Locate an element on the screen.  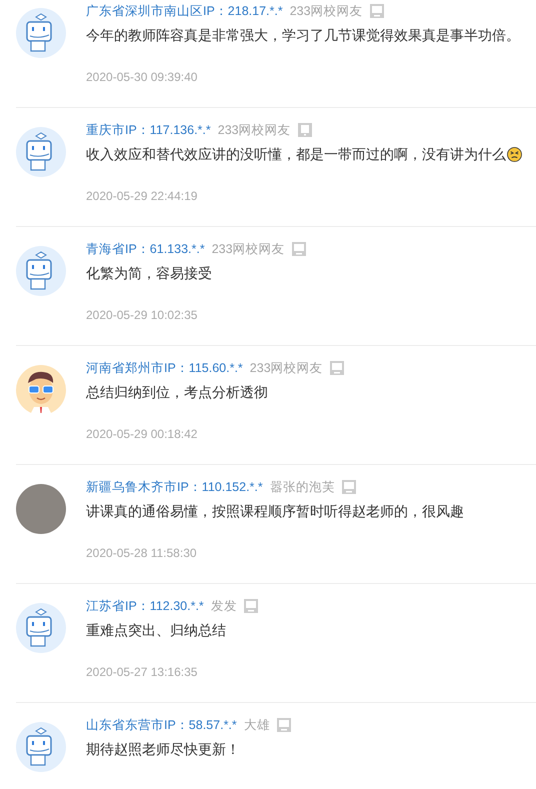
timestamp: 2020-05-29 10:02:35 is located at coordinates (142, 315).